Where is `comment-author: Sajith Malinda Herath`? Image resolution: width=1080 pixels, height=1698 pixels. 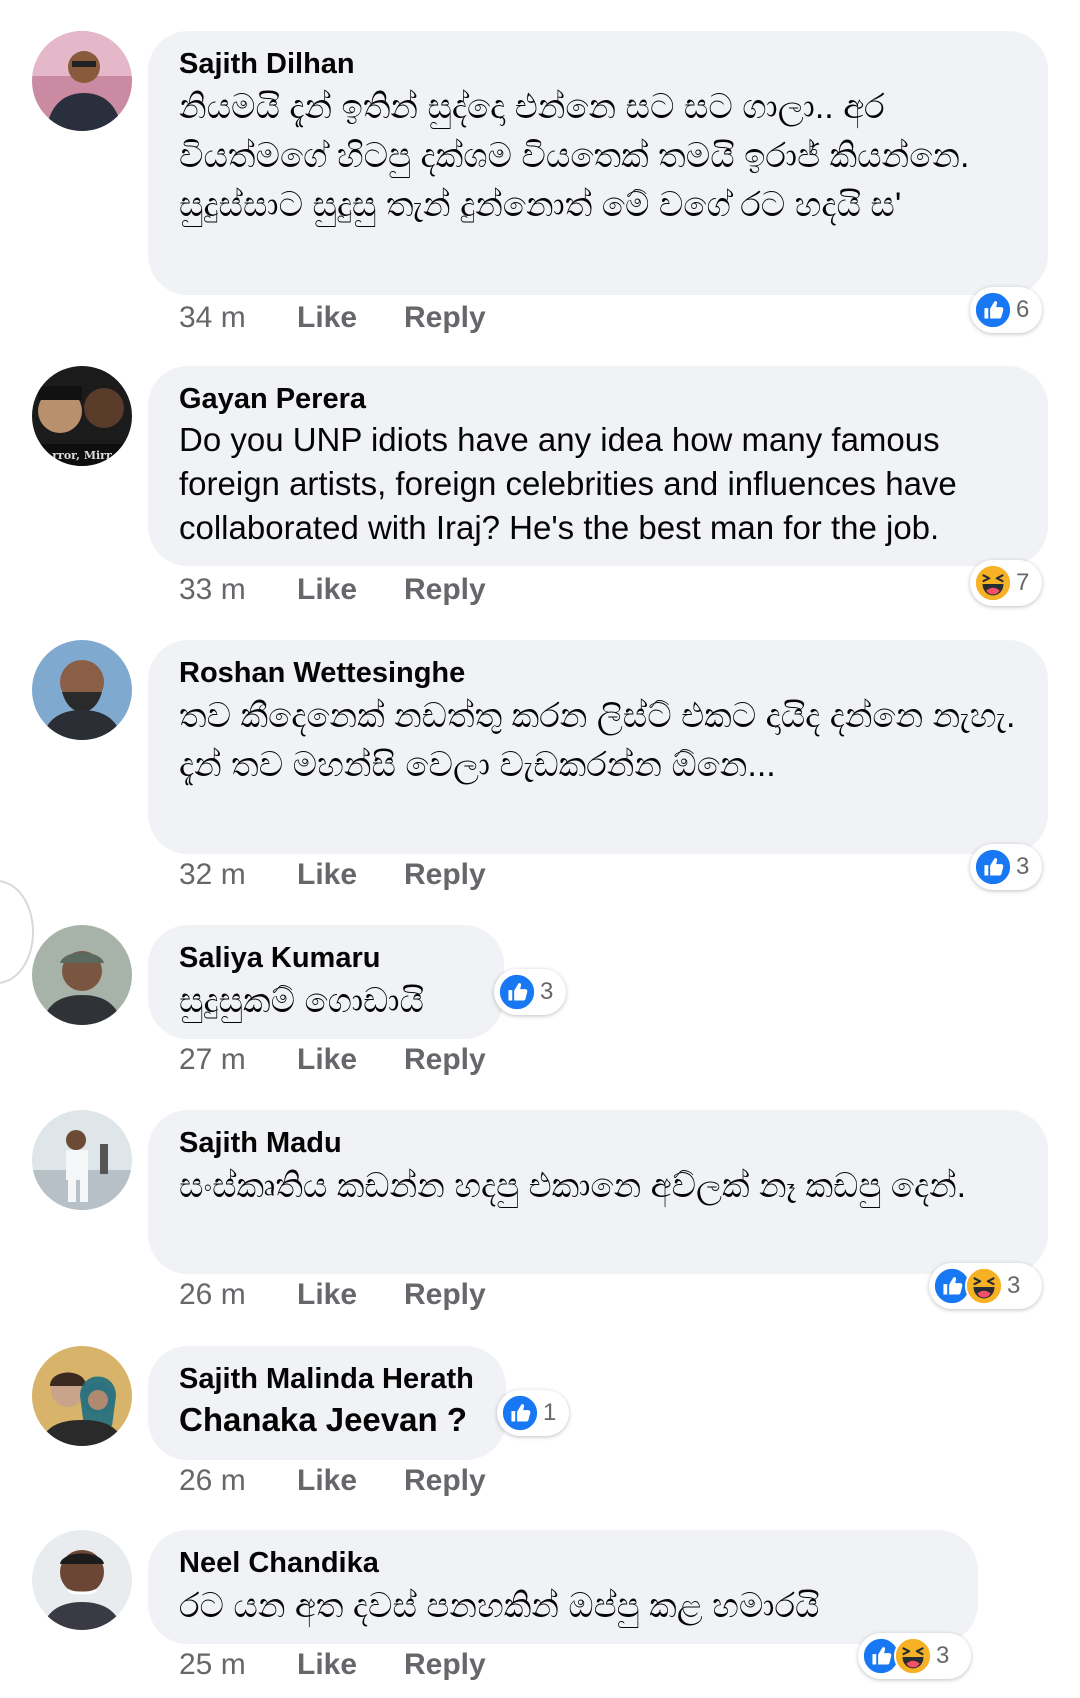 comment-author: Sajith Malinda Herath is located at coordinates (326, 1379).